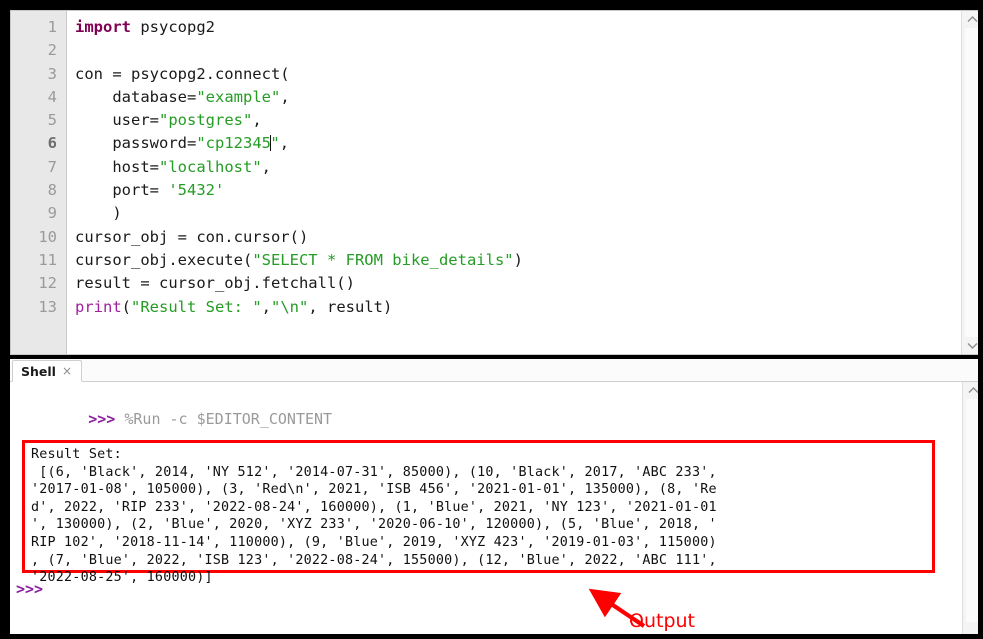  I want to click on line-number: 6, so click(52, 143).